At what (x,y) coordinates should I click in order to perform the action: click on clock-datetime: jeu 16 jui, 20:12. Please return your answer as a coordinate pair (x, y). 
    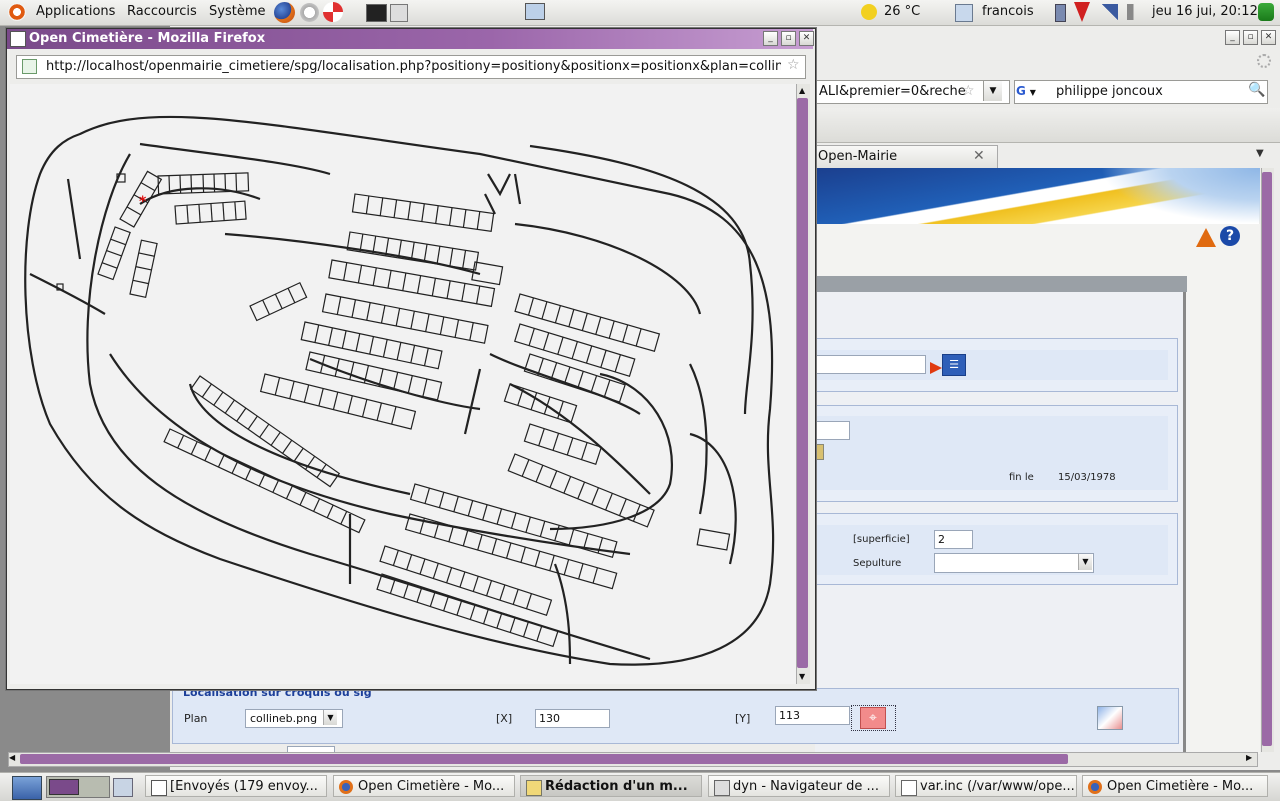
    Looking at the image, I should click on (1205, 11).